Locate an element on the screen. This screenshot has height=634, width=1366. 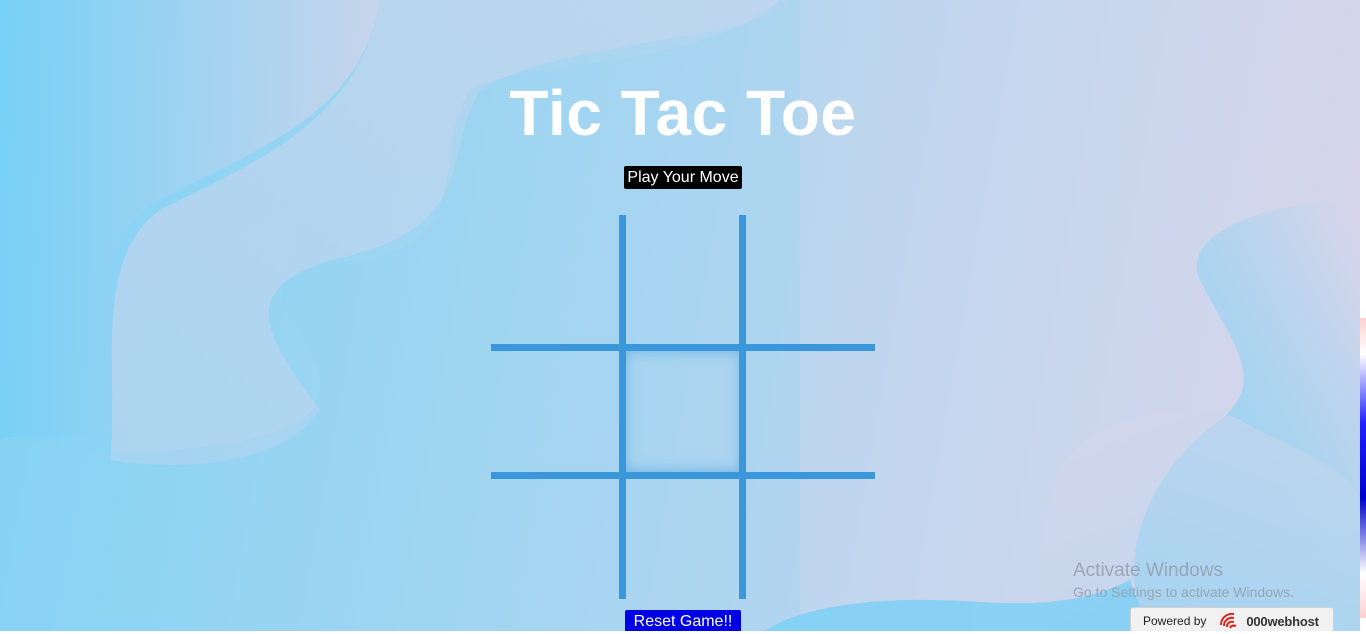
powered-by-label: Powered by is located at coordinates (1175, 621).